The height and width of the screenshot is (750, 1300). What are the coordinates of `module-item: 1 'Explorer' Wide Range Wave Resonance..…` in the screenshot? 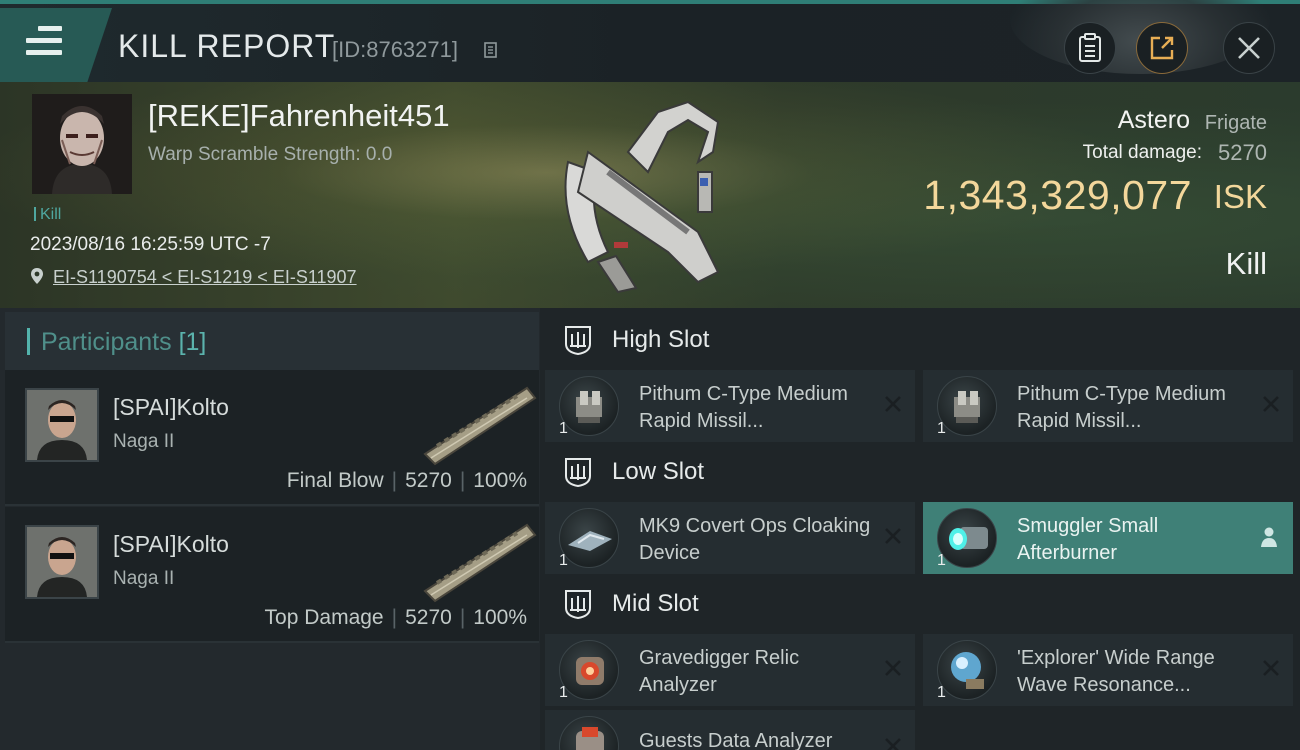 It's located at (1108, 670).